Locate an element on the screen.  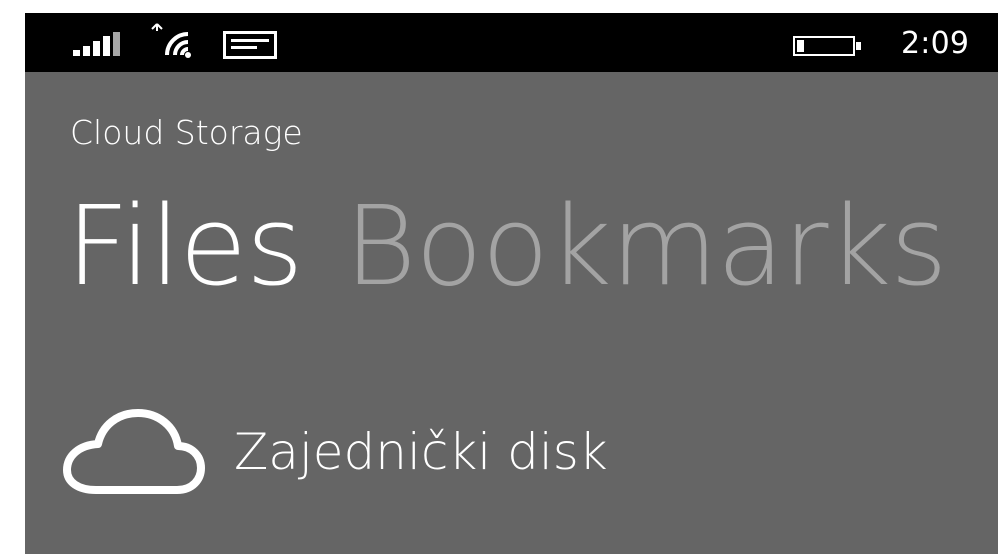
tab-bookmarks: Bookmarks is located at coordinates (645, 246).